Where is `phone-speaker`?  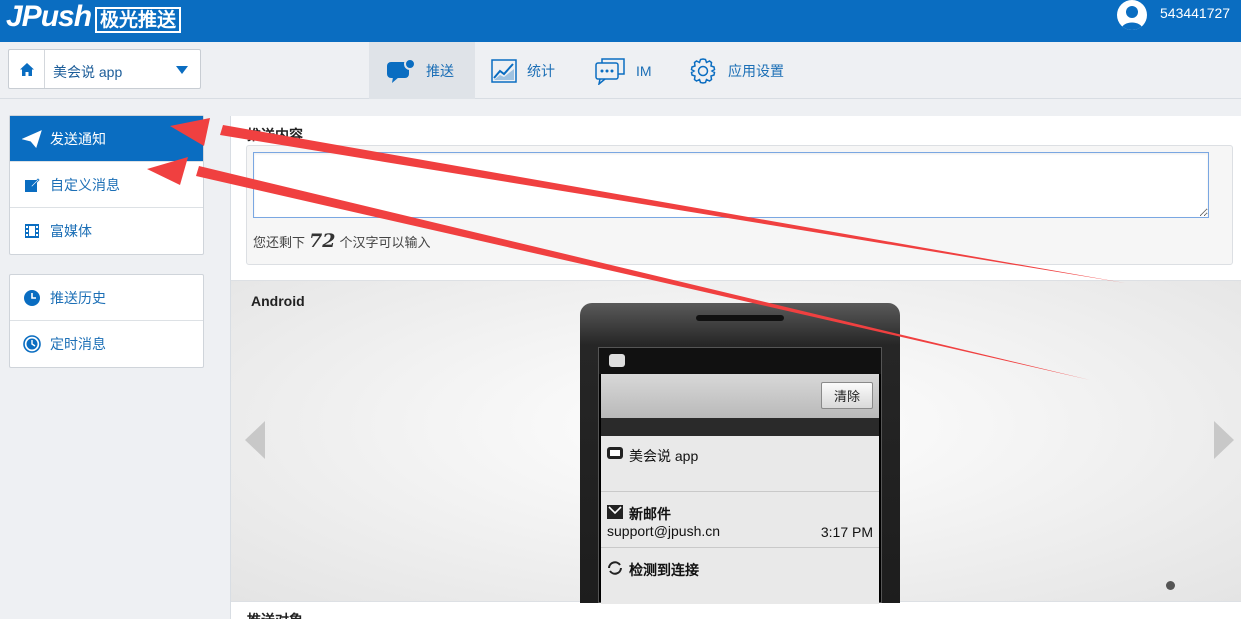 phone-speaker is located at coordinates (740, 318).